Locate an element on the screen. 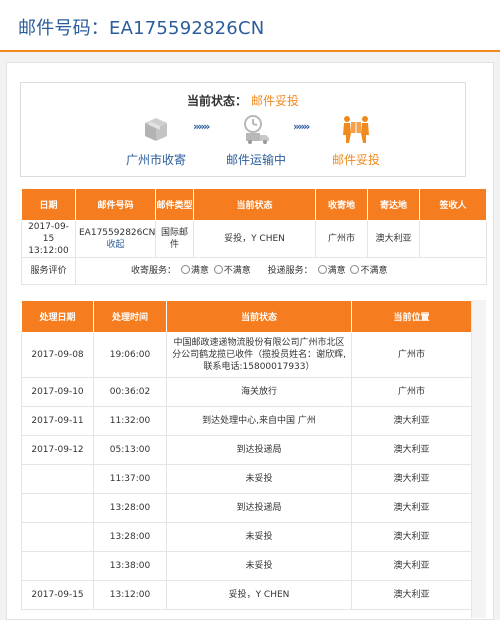 This screenshot has height=620, width=500. table-row: 2017-09-10 00:36:02 海关放行 广州市 is located at coordinates (246, 392).